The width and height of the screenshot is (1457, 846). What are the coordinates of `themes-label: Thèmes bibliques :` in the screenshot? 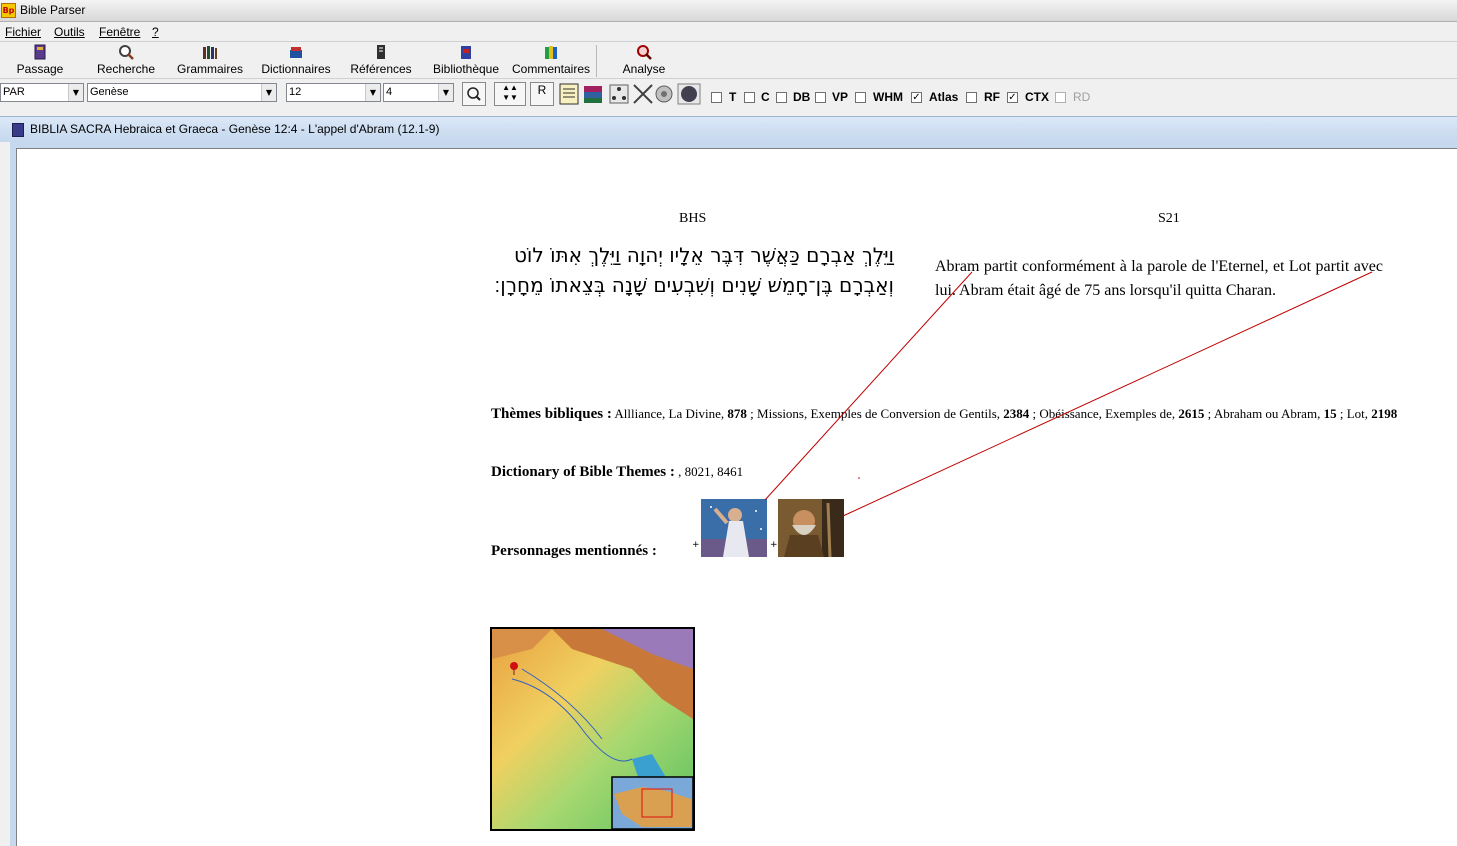 It's located at (551, 414).